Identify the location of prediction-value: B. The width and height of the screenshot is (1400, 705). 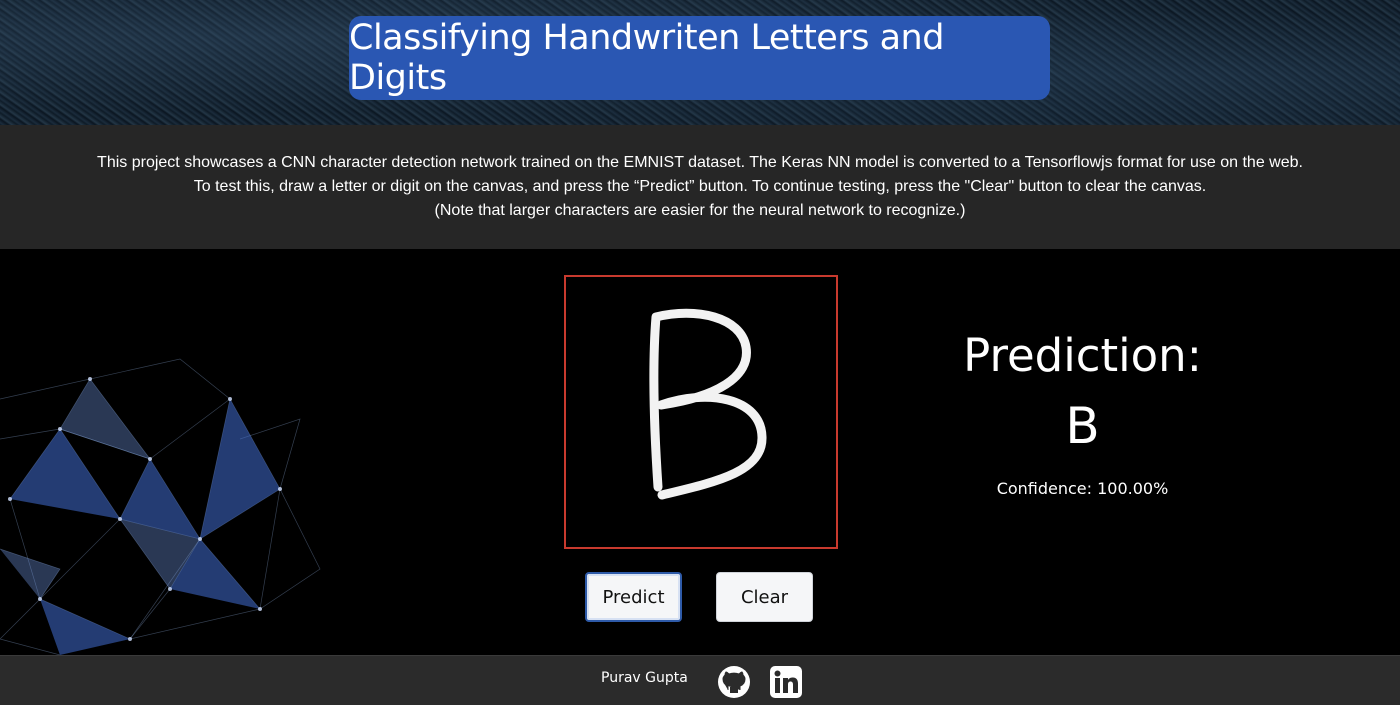
(1082, 426).